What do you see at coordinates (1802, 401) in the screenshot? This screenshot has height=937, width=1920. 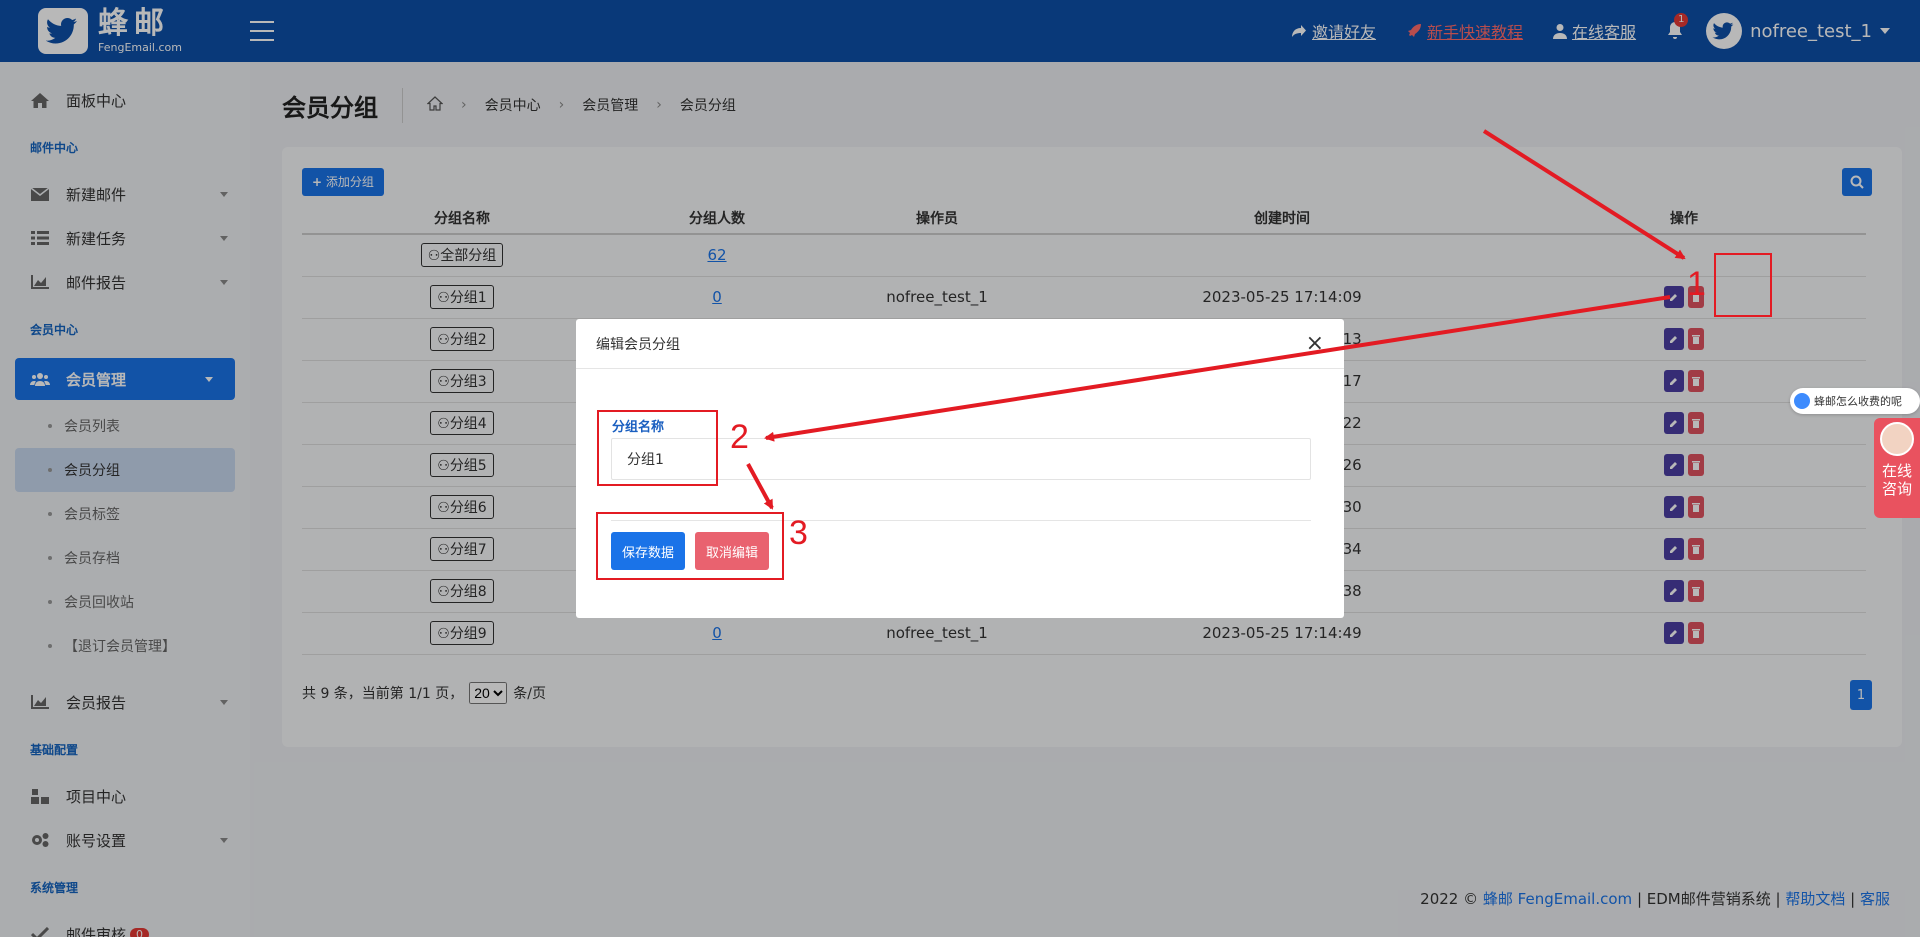 I see `chat-icon` at bounding box center [1802, 401].